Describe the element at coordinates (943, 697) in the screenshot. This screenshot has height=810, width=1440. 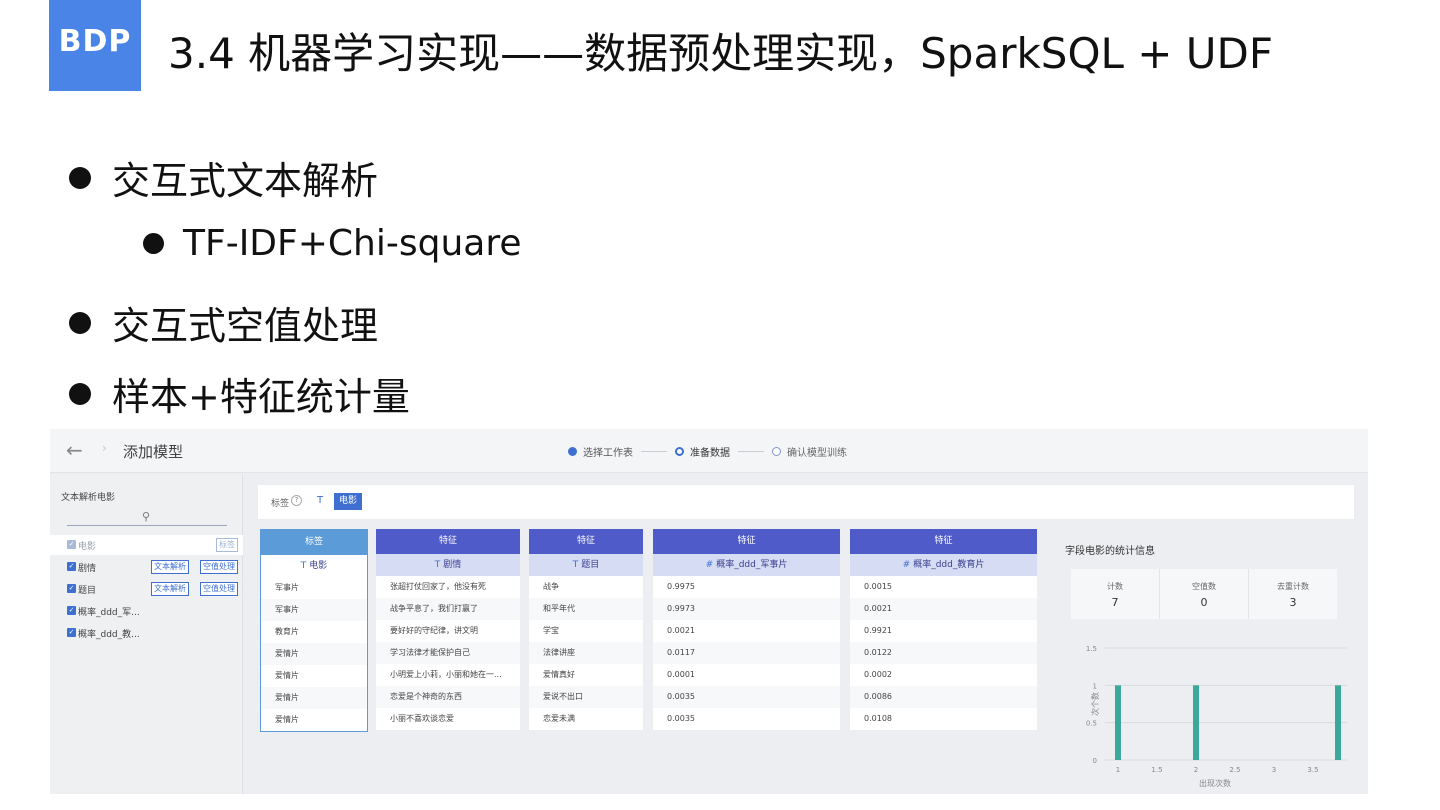
I see `table-cell: 0.0086` at that location.